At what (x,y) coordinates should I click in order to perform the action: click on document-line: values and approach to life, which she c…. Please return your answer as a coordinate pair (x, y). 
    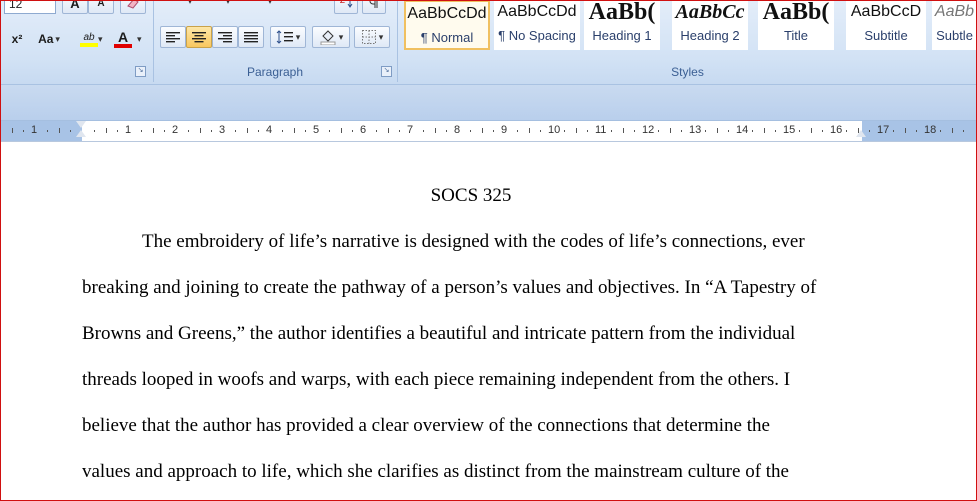
    Looking at the image, I should click on (435, 471).